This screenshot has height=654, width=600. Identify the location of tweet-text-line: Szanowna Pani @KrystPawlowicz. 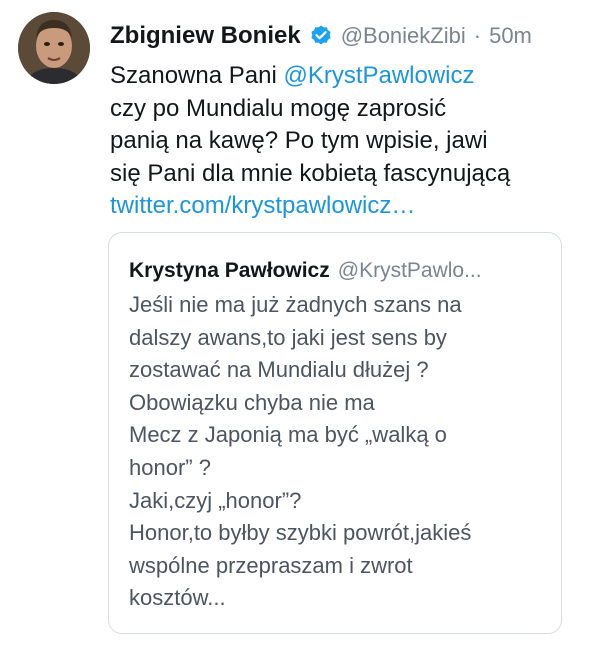
(350, 76).